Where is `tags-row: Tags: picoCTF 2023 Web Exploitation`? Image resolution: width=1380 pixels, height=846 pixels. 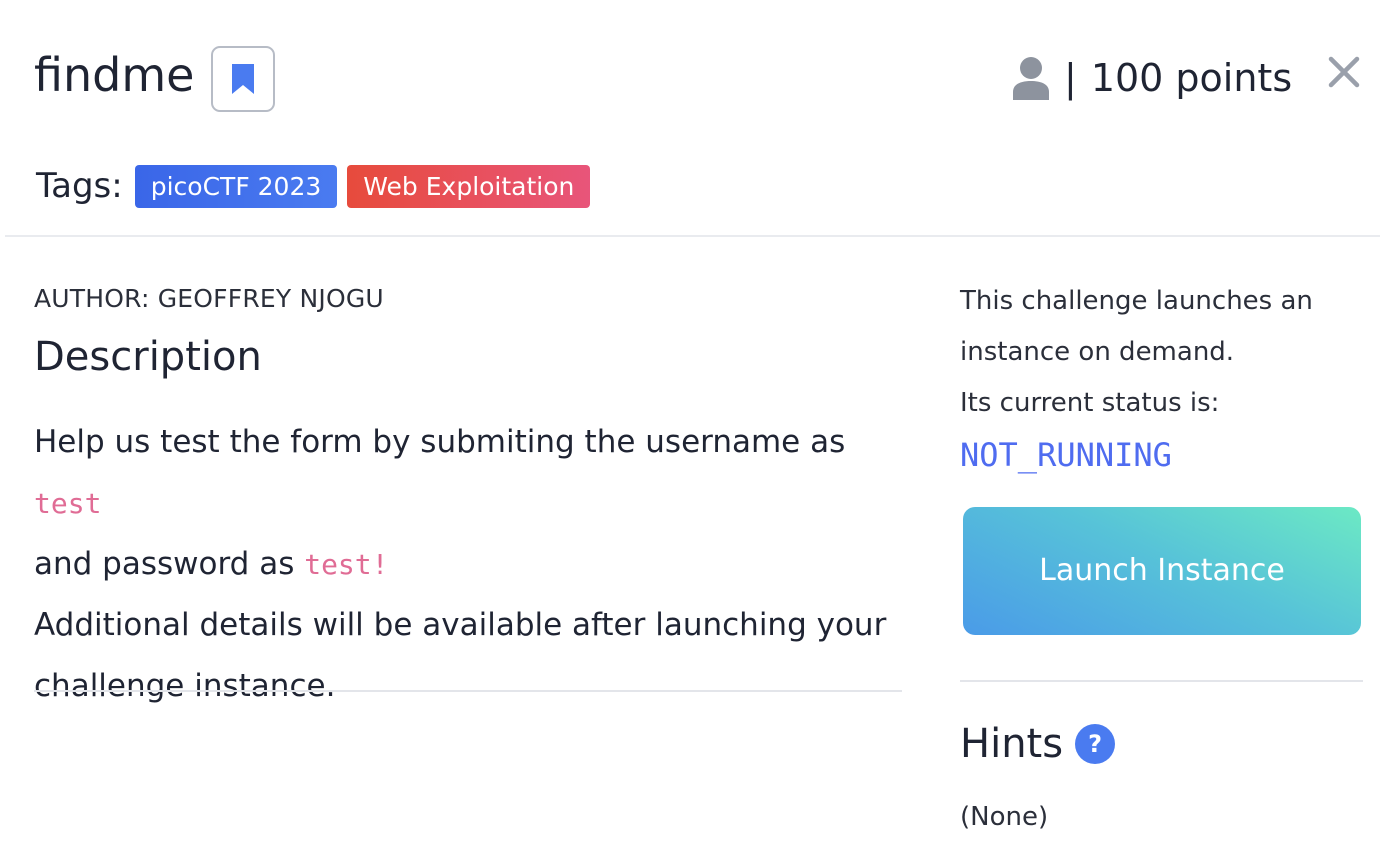 tags-row: Tags: picoCTF 2023 Web Exploitation is located at coordinates (318, 186).